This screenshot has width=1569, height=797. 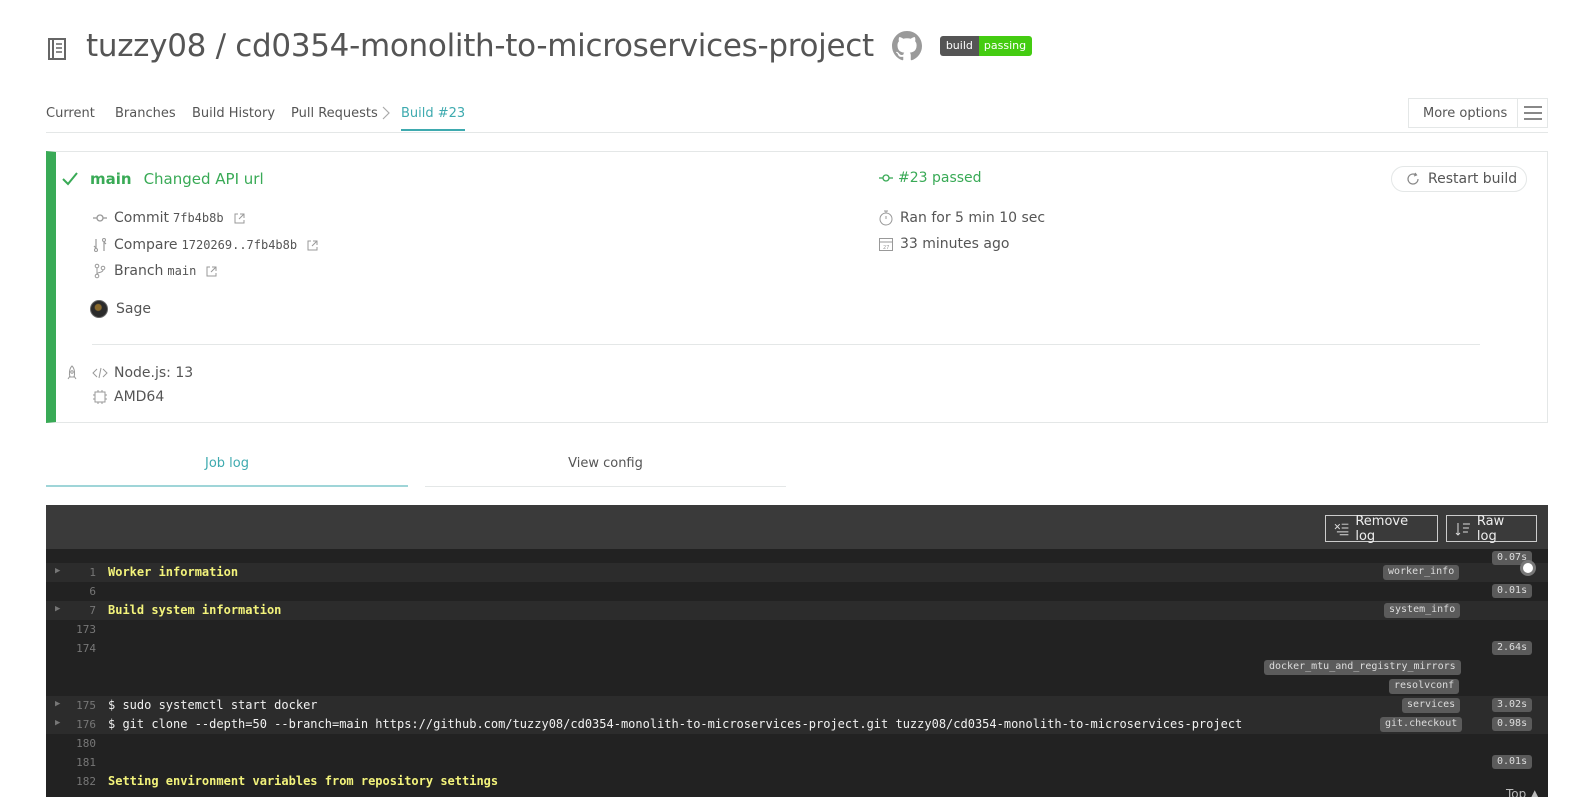 What do you see at coordinates (940, 178) in the screenshot?
I see `build-status: #23 passed` at bounding box center [940, 178].